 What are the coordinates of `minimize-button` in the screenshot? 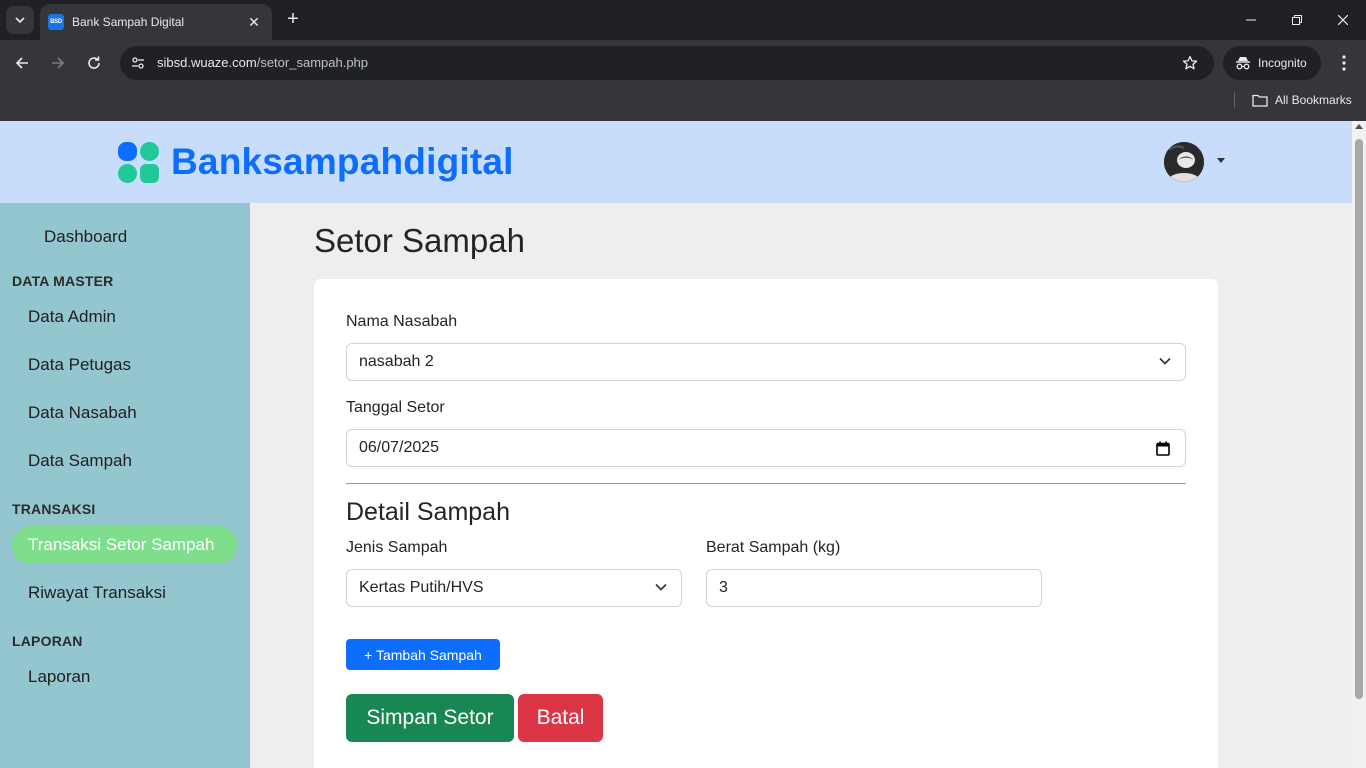 It's located at (1251, 20).